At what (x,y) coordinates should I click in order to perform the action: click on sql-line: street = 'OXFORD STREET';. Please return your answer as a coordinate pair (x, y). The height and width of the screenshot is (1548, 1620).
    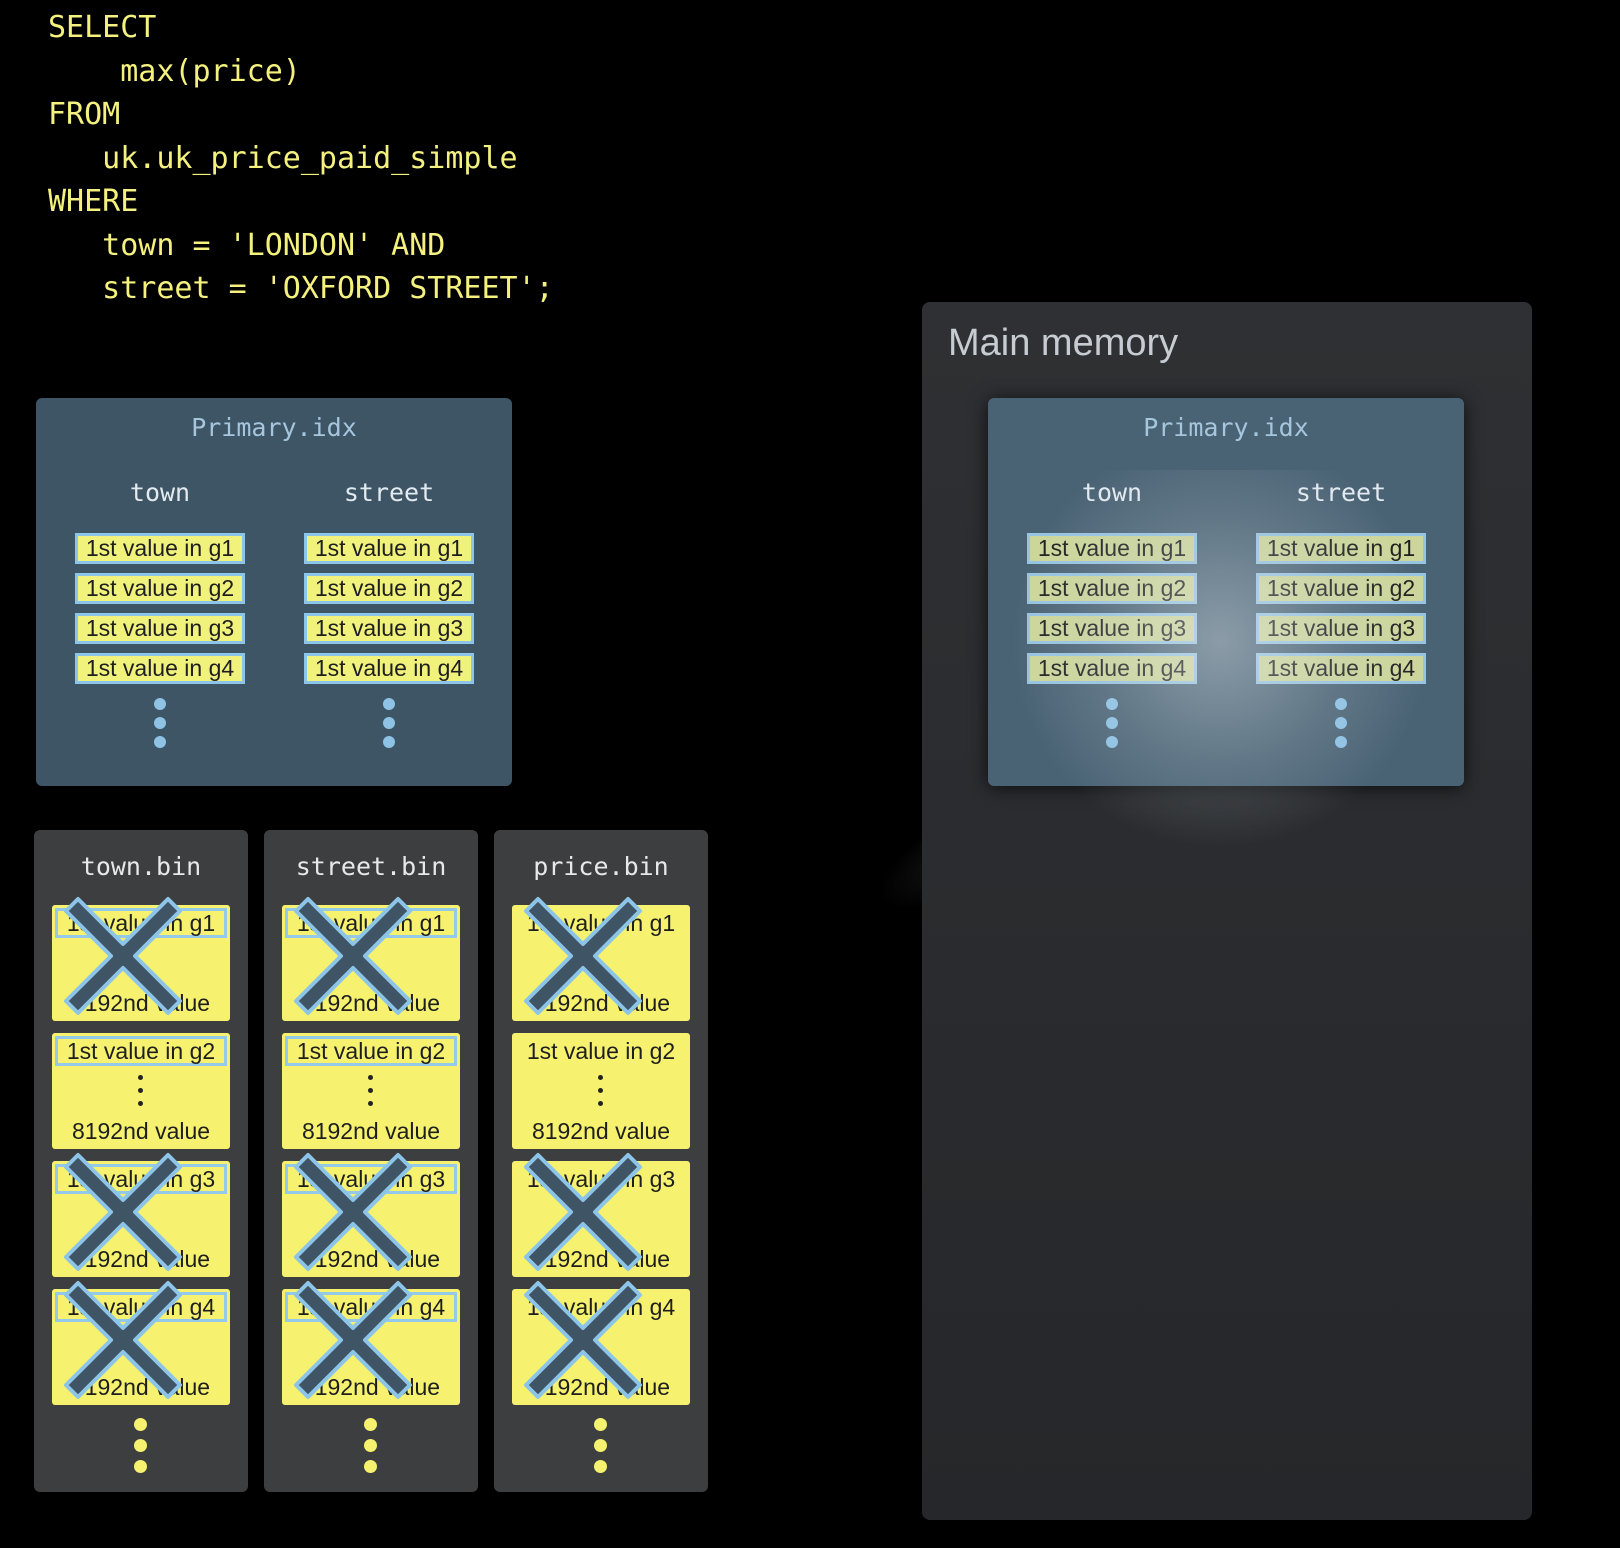
    Looking at the image, I should click on (301, 288).